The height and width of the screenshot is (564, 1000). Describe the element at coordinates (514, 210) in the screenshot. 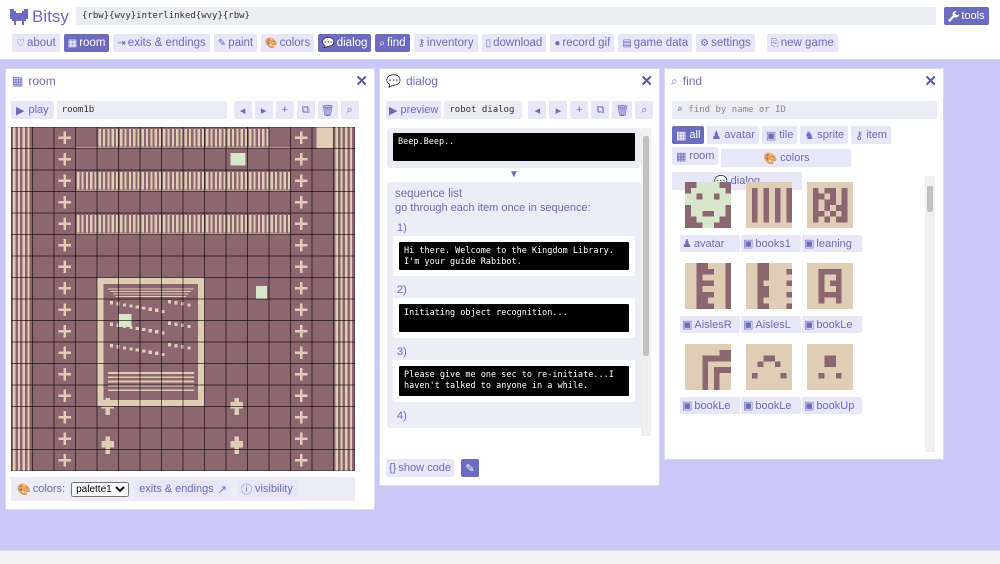

I see `sequence-desc: go through each item once in sequence:` at that location.